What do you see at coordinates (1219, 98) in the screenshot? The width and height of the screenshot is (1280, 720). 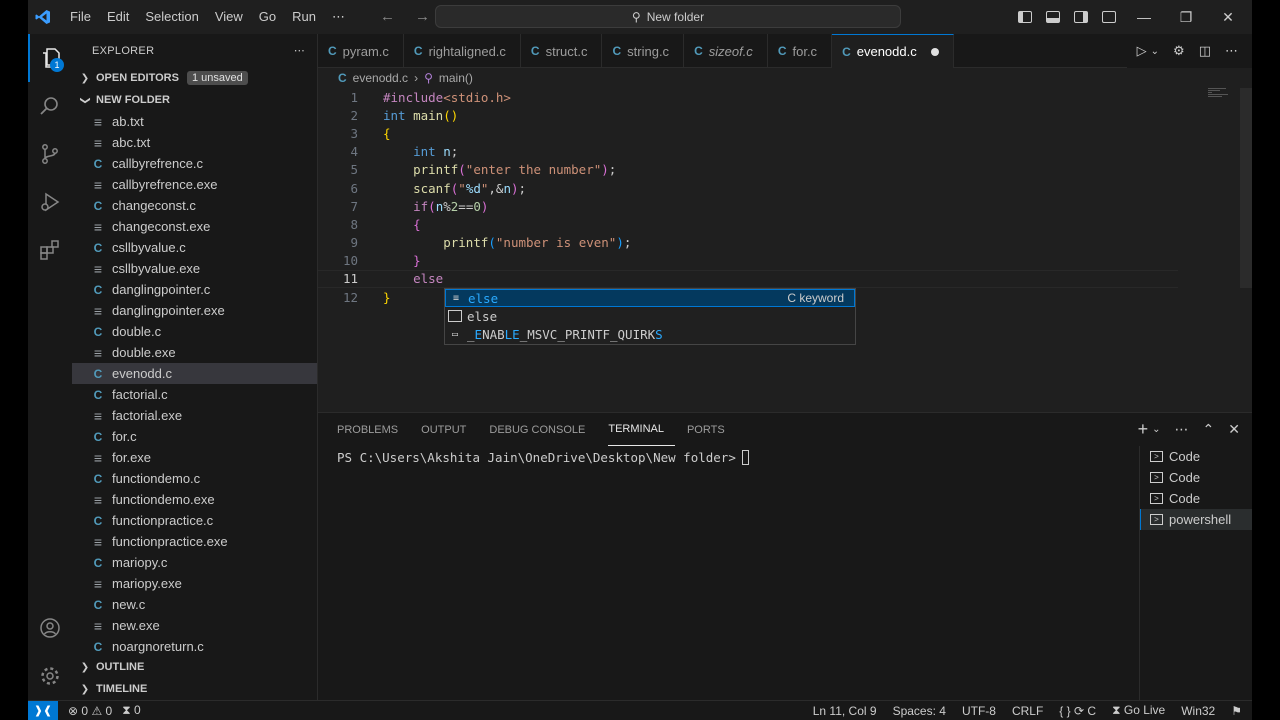 I see `minimap` at bounding box center [1219, 98].